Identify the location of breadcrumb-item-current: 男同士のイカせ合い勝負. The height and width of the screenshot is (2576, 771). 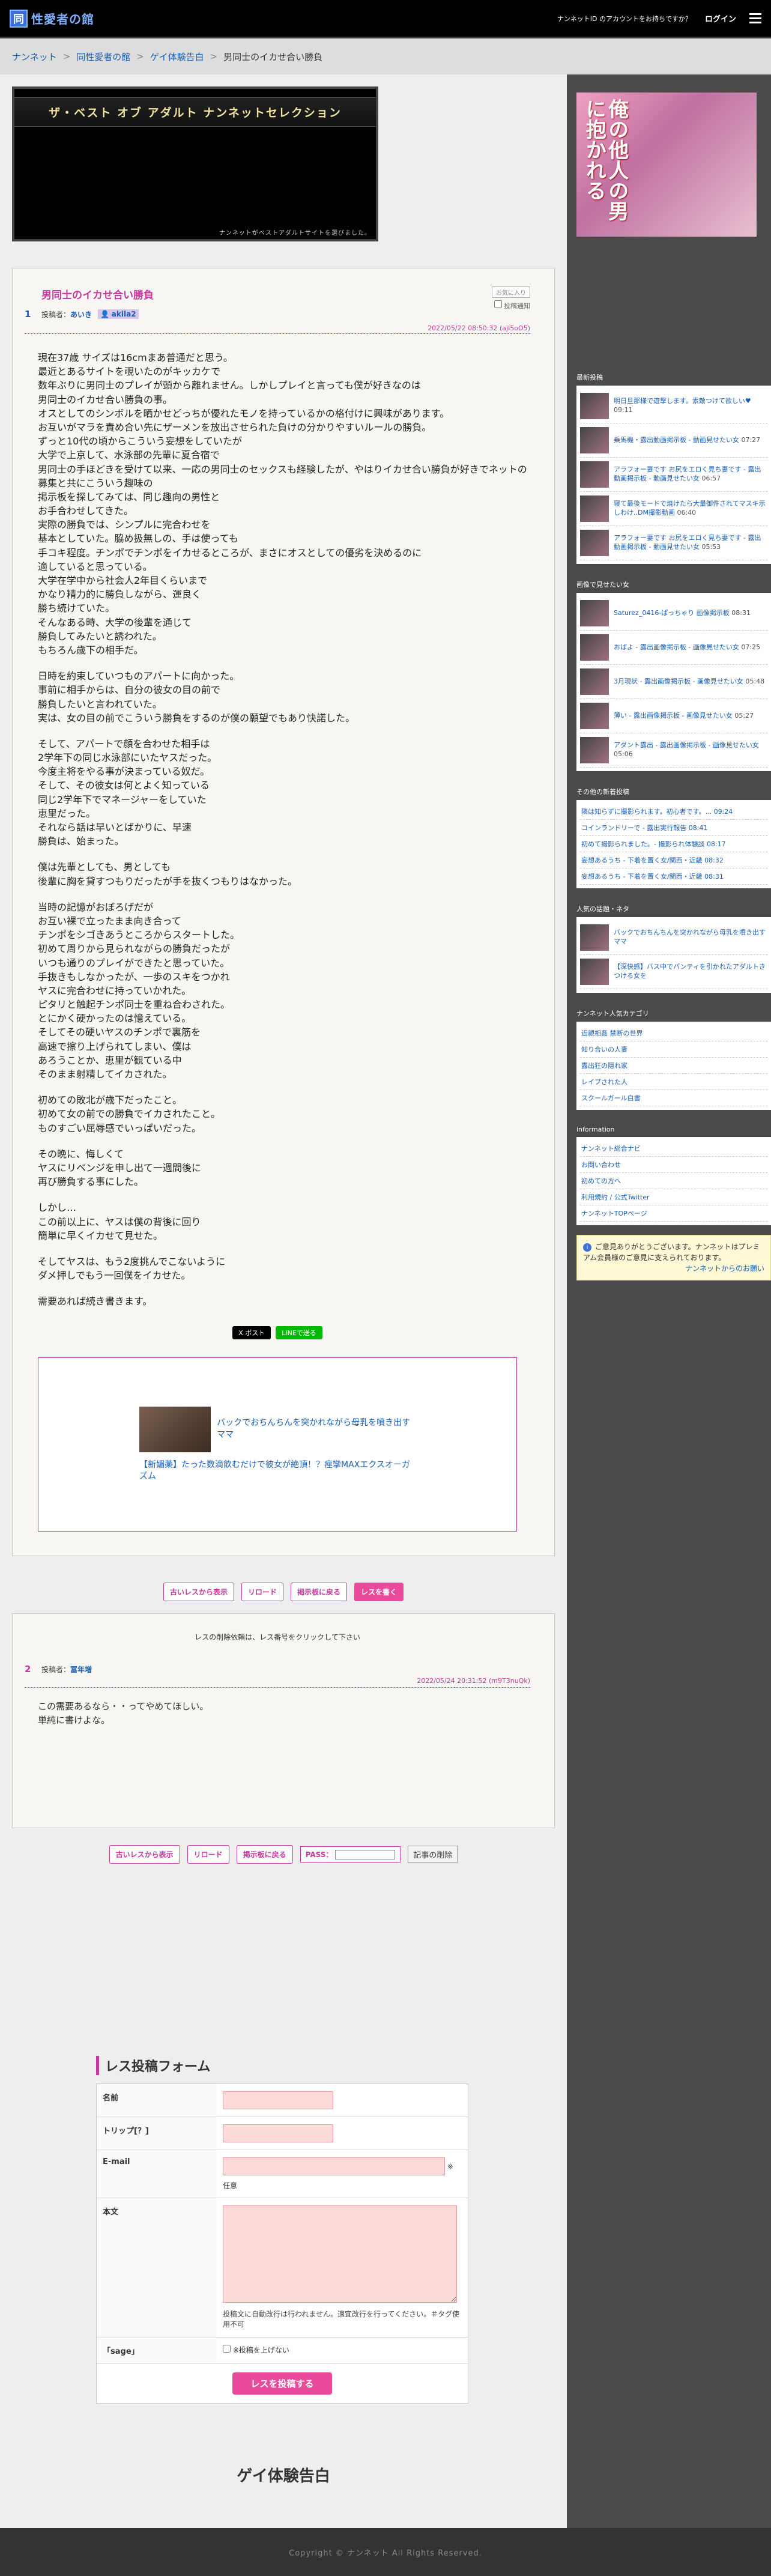
(273, 56).